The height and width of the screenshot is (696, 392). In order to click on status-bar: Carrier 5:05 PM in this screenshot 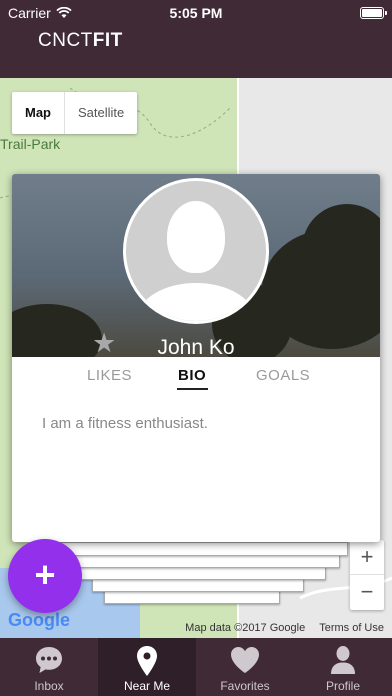, I will do `click(196, 13)`.